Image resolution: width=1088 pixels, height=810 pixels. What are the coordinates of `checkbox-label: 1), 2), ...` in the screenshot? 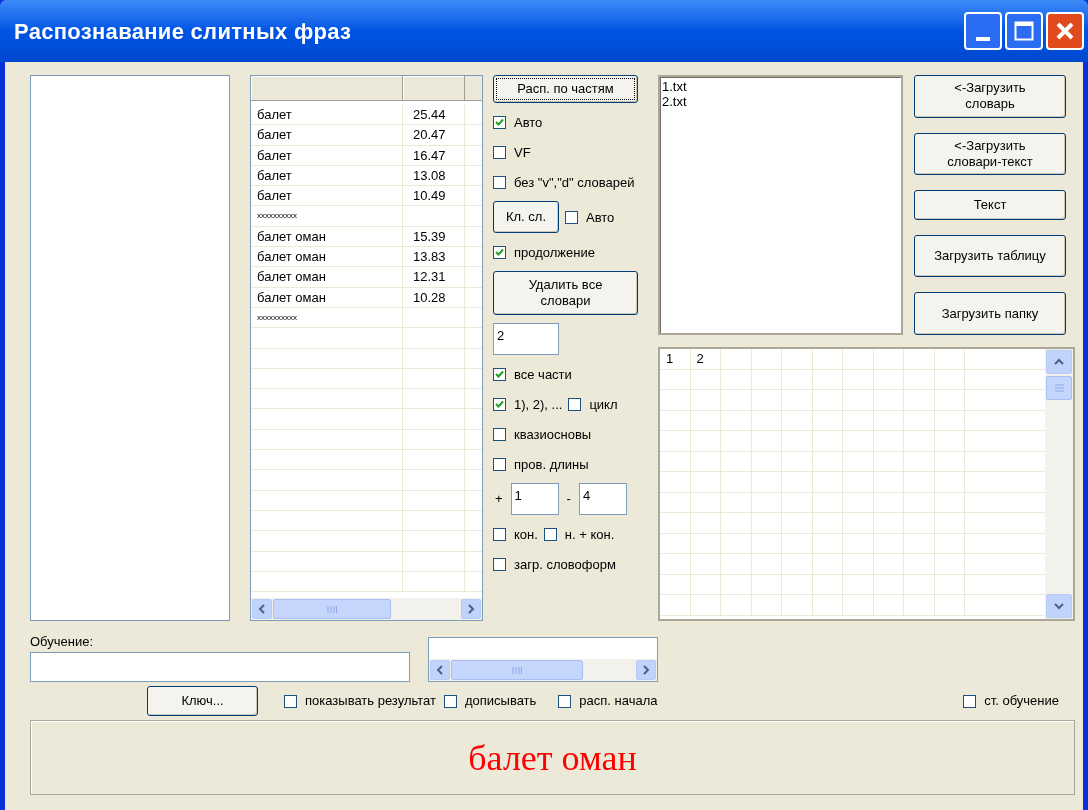 It's located at (538, 404).